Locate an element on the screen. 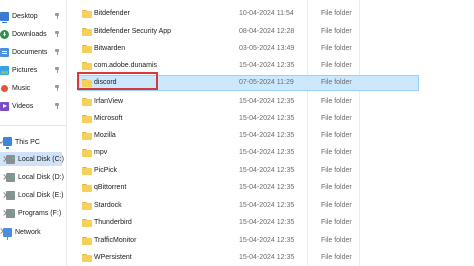 This screenshot has width=474, height=266. file-name: mpv is located at coordinates (101, 152).